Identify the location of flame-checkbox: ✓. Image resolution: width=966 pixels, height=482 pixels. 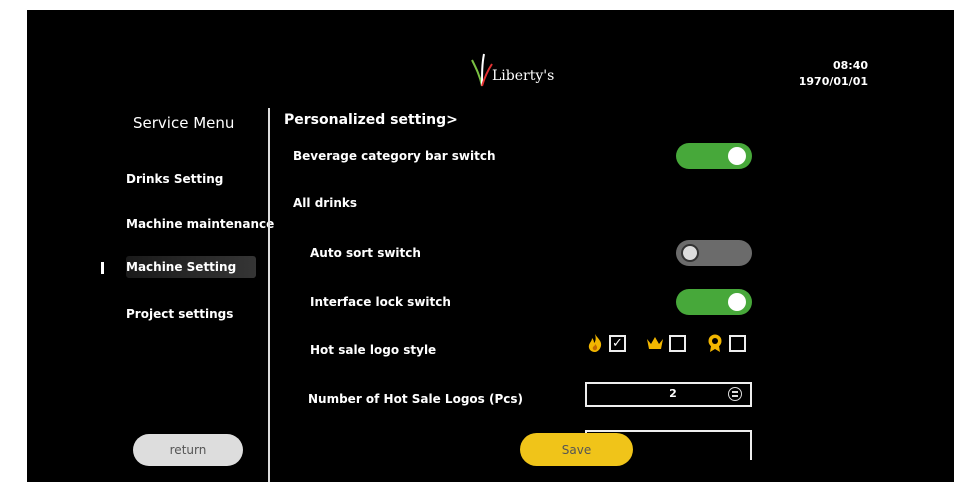
(617, 343).